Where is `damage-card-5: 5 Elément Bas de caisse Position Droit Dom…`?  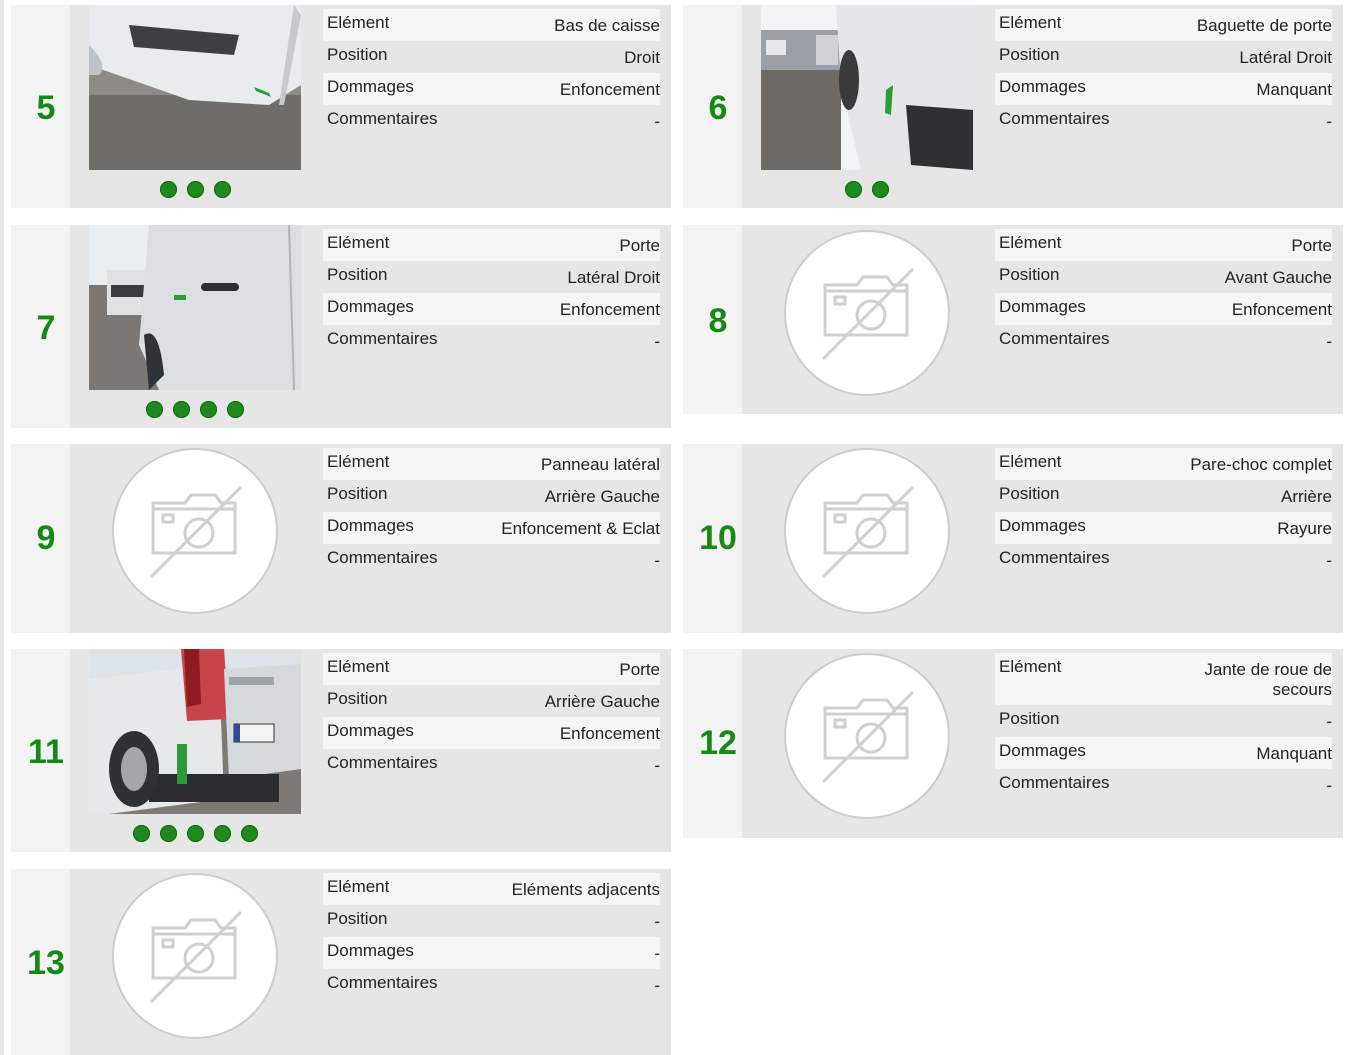
damage-card-5: 5 Elément Bas de caisse Position Droit Dom… is located at coordinates (341, 106).